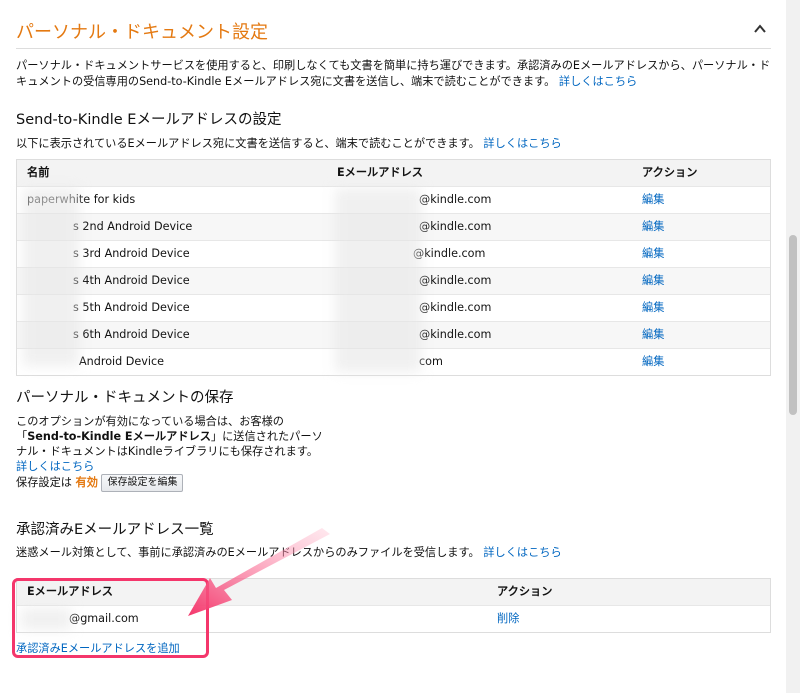 The image size is (800, 693). I want to click on chevron-up-icon, so click(760, 29).